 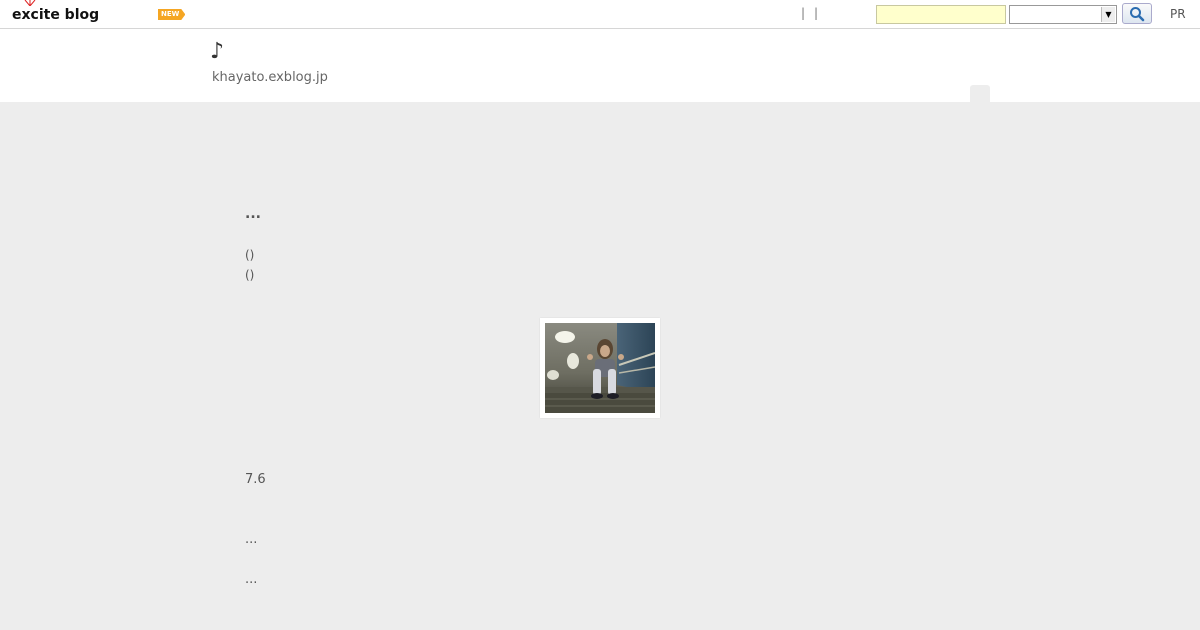 What do you see at coordinates (1063, 14) in the screenshot?
I see `search-scope-select: ▼` at bounding box center [1063, 14].